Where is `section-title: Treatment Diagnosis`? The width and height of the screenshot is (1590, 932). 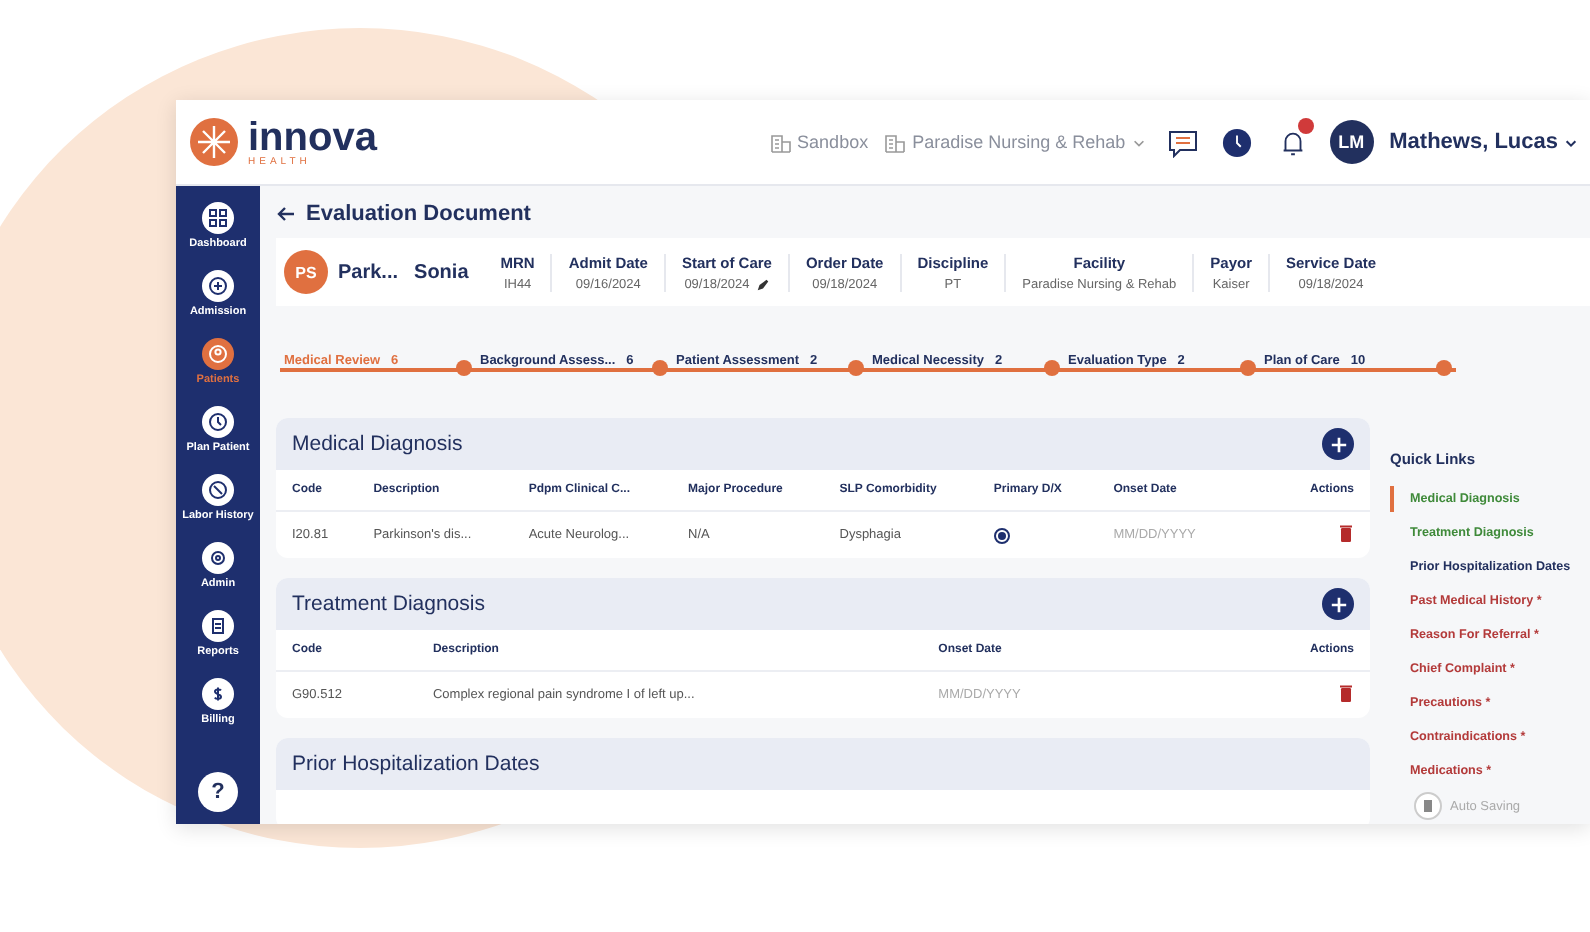 section-title: Treatment Diagnosis is located at coordinates (388, 604).